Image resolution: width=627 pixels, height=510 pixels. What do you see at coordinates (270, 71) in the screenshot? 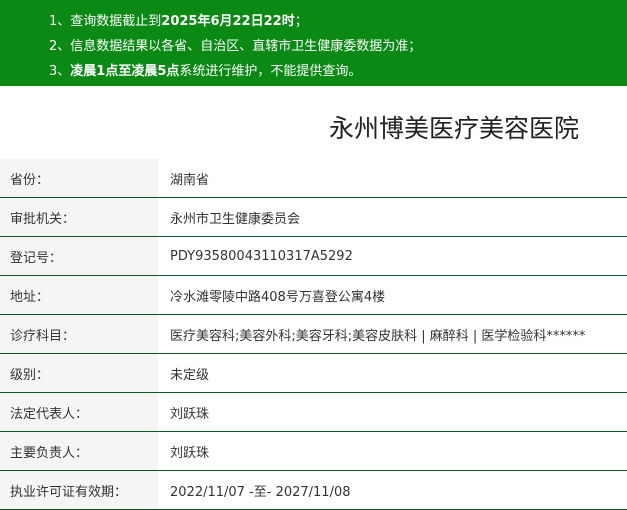
I see `notice-line-3-suffix: 系统进行维护，不能提供查询。` at bounding box center [270, 71].